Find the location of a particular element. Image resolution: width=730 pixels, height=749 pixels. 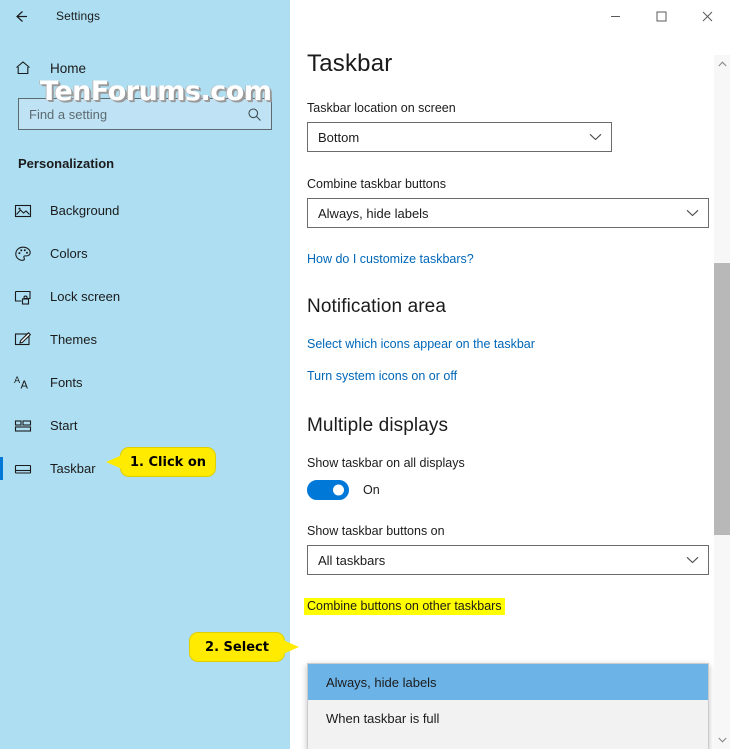

sidebar-item-home: Home is located at coordinates (145, 68).